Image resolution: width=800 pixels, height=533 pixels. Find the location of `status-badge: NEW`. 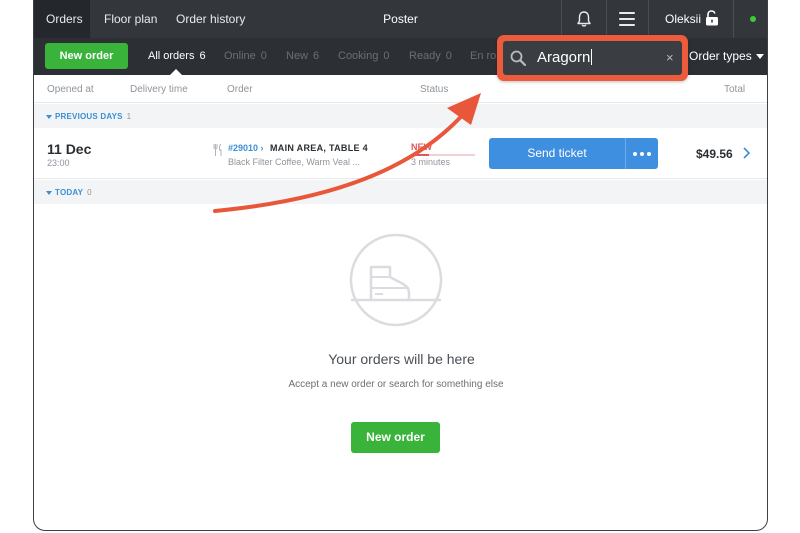

status-badge: NEW is located at coordinates (421, 147).